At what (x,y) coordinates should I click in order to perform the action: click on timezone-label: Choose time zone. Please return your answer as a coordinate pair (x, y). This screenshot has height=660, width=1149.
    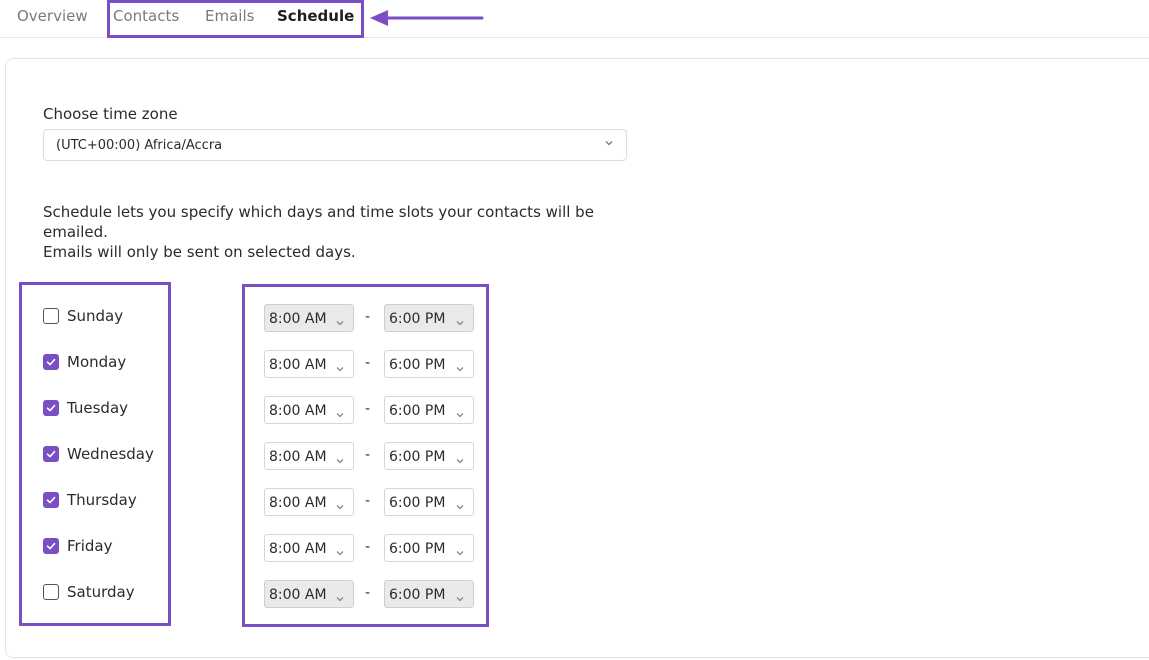
    Looking at the image, I should click on (110, 114).